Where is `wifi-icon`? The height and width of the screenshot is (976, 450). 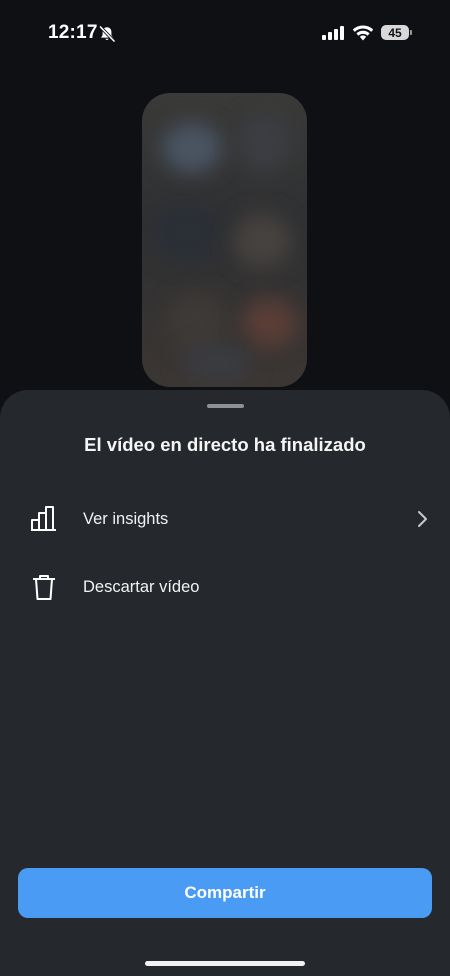
wifi-icon is located at coordinates (363, 33).